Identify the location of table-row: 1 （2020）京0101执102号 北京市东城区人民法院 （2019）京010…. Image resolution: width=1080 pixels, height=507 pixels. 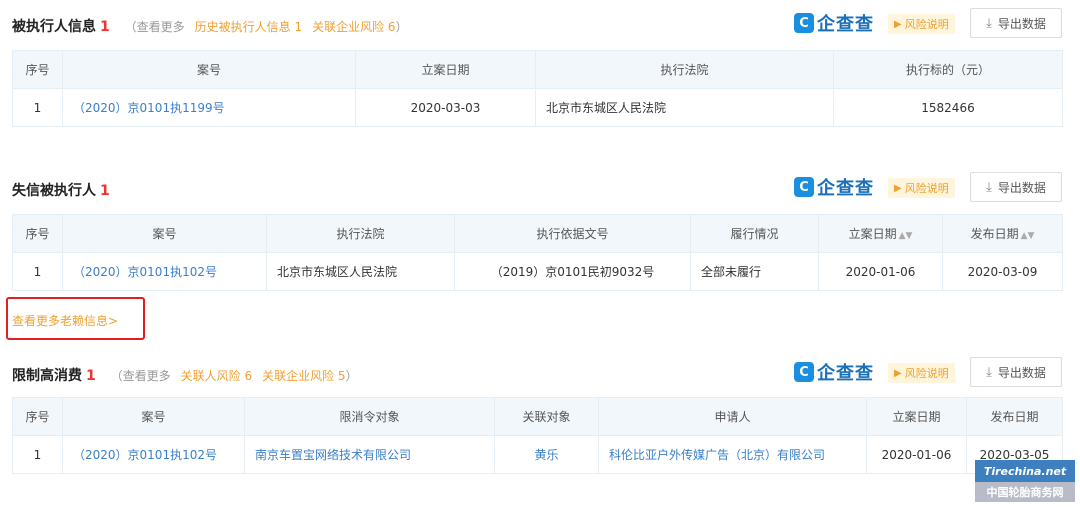
(537, 271).